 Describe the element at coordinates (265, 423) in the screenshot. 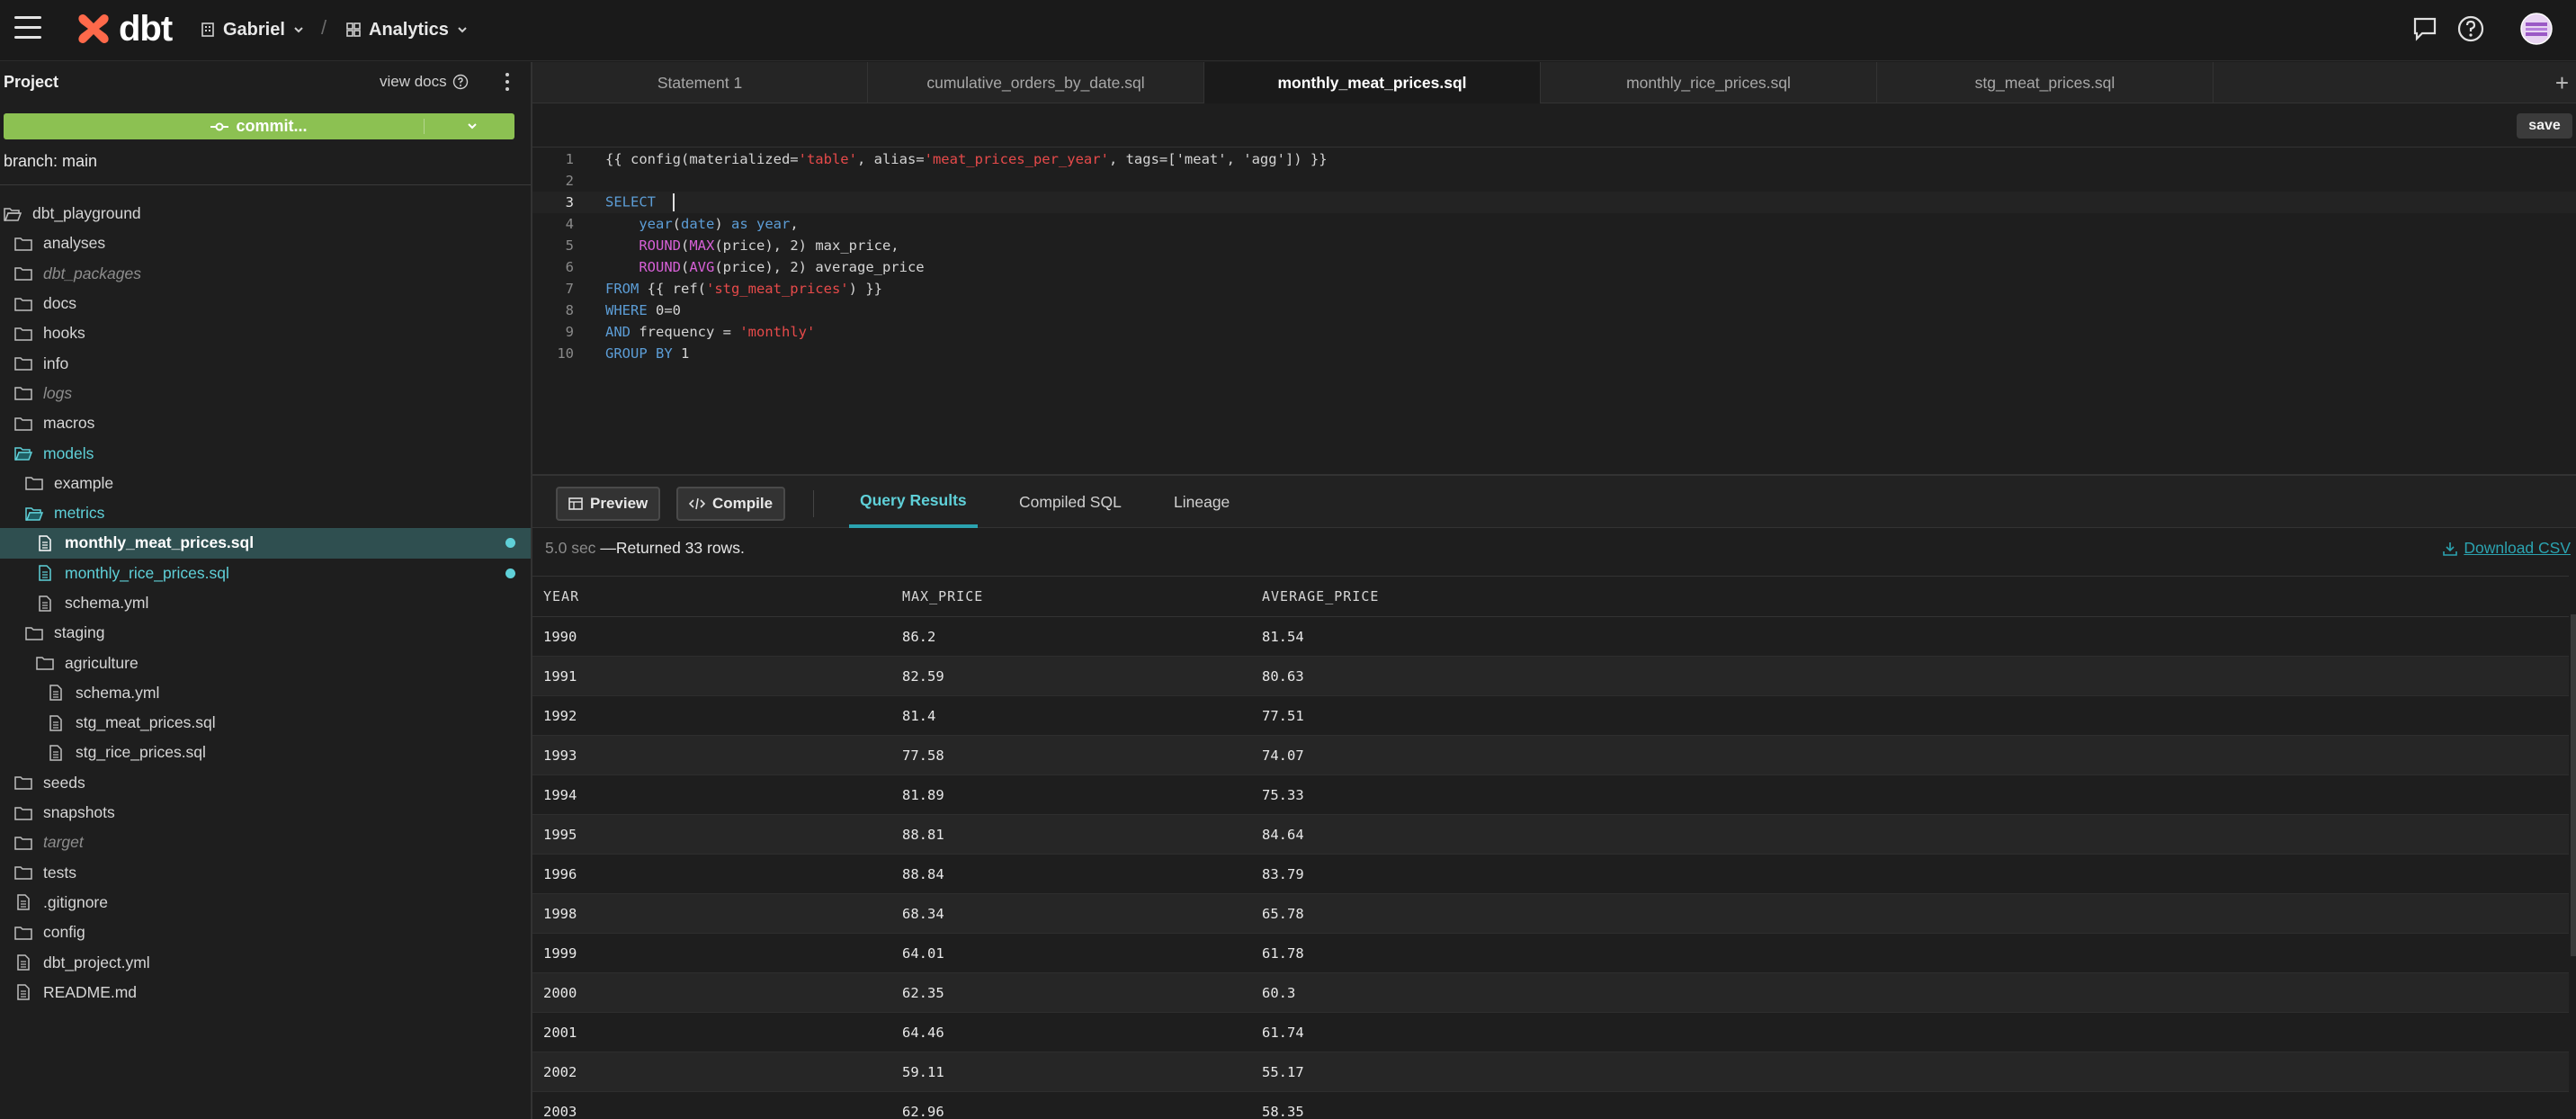

I see `tree-item: macros` at that location.